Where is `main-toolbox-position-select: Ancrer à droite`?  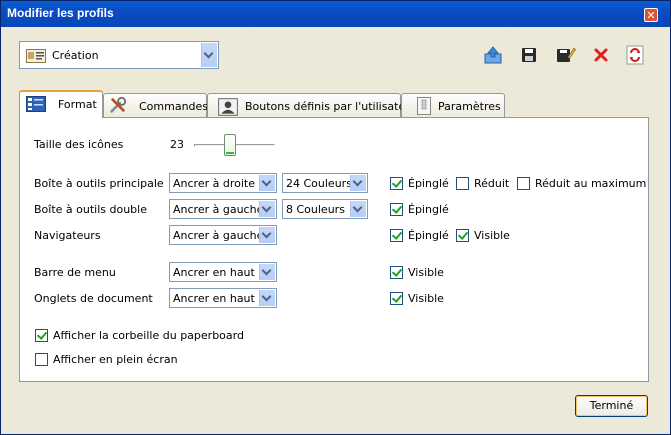
main-toolbox-position-select: Ancrer à droite is located at coordinates (223, 183).